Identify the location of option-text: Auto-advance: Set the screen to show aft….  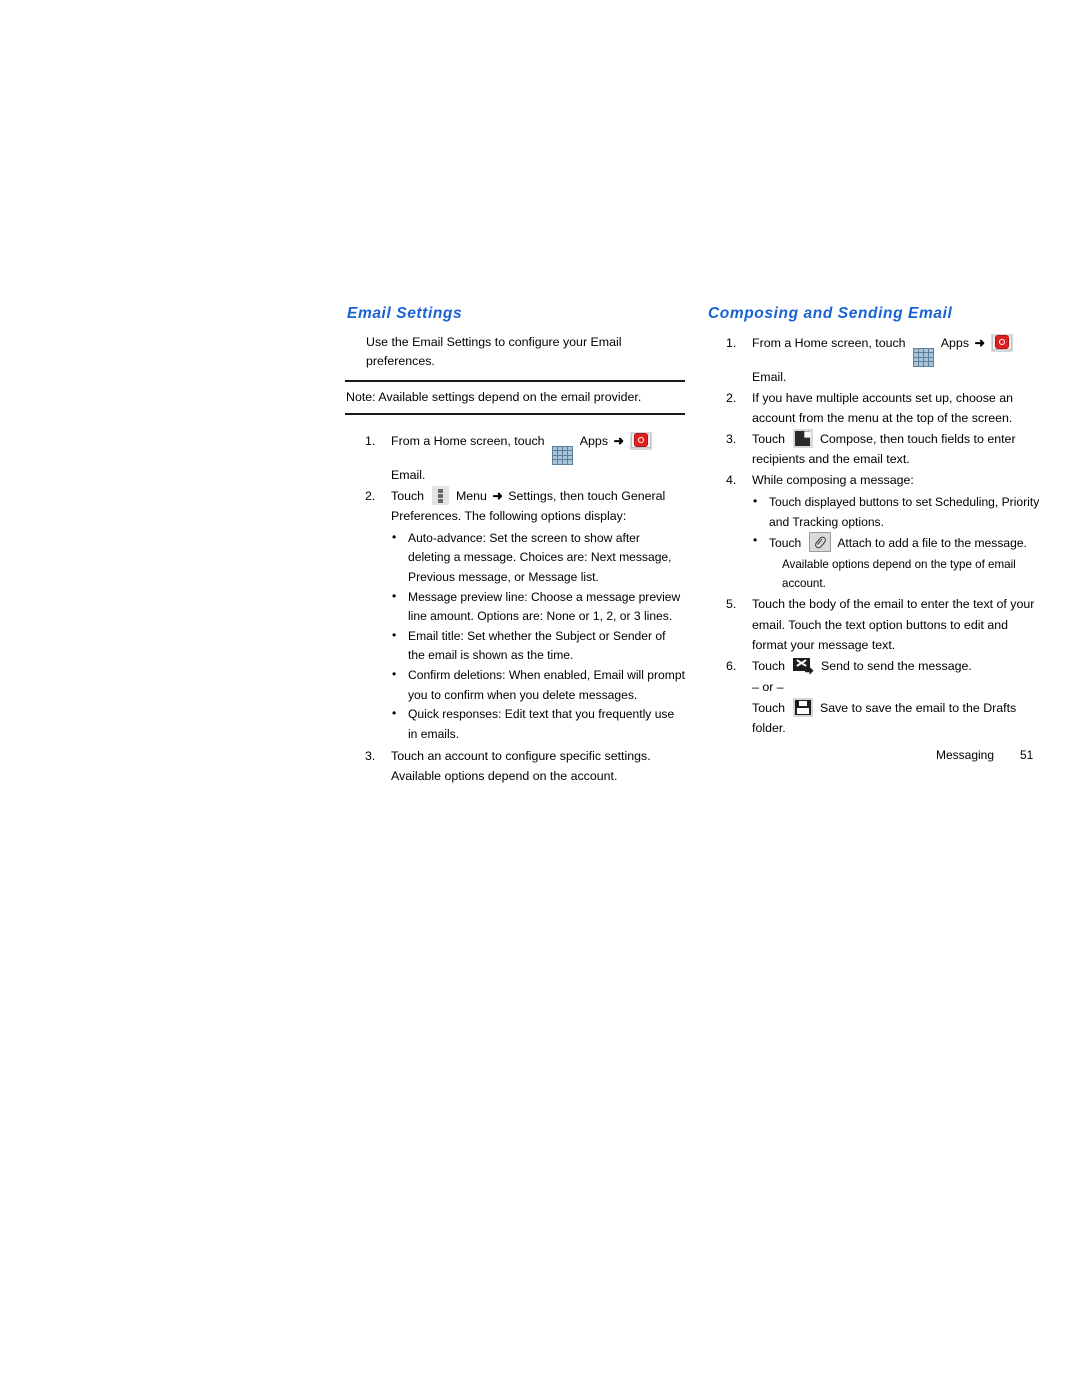
(540, 557).